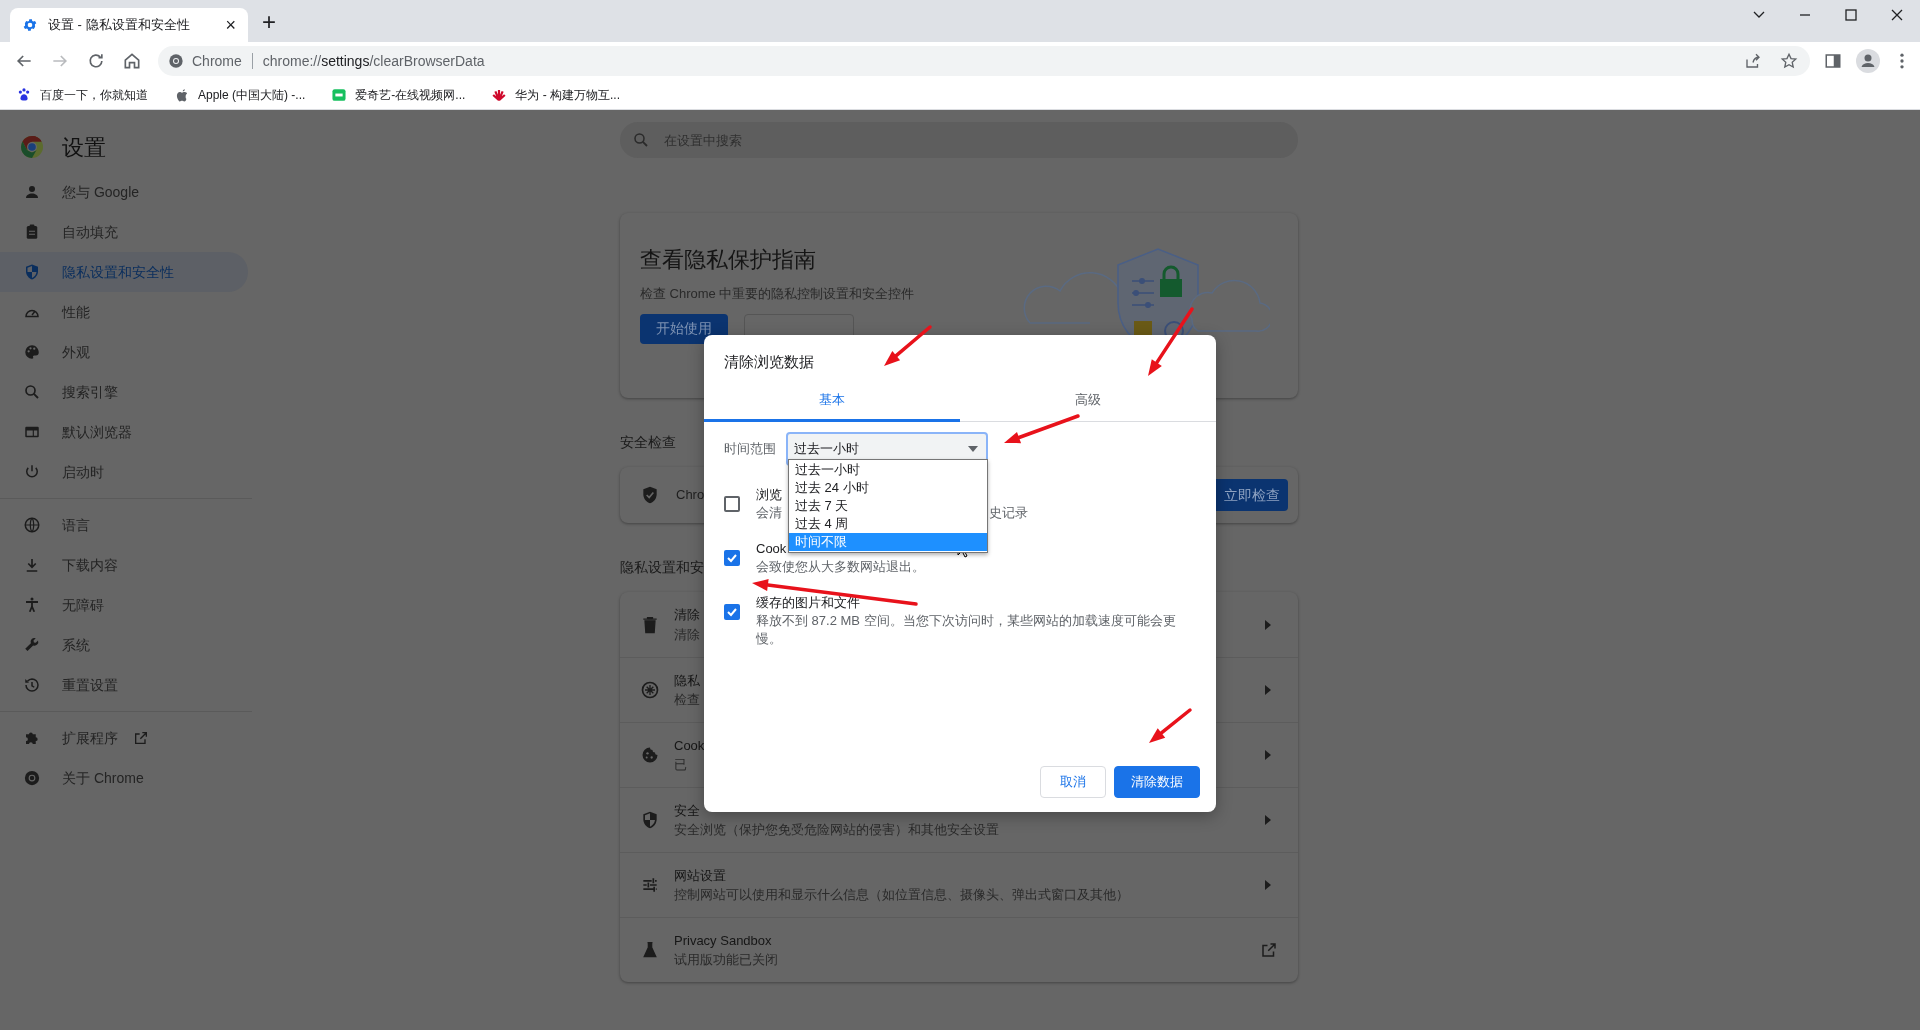  What do you see at coordinates (808, 602) in the screenshot?
I see `option-title: 缓存的图片和文件` at bounding box center [808, 602].